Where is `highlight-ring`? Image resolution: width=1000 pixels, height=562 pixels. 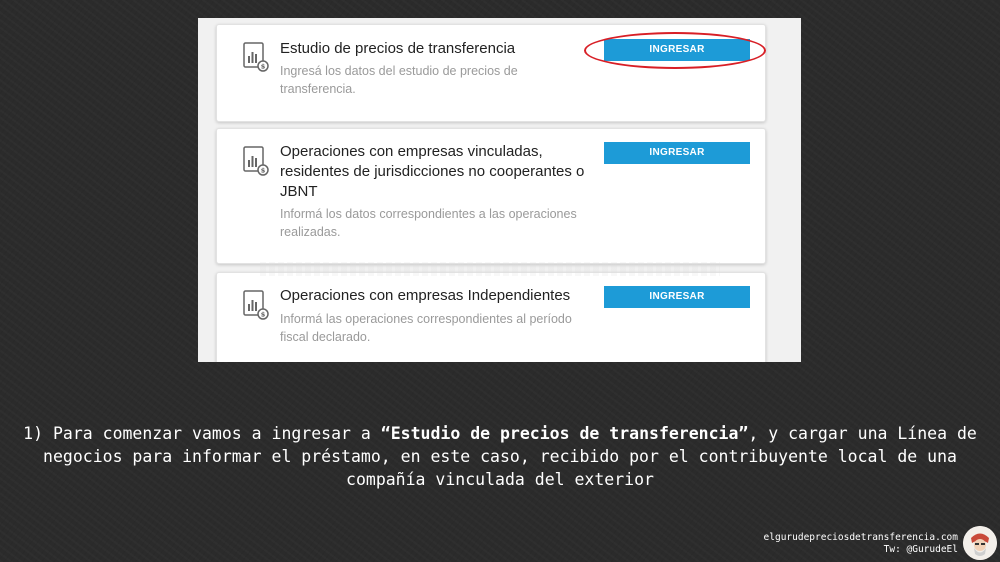 highlight-ring is located at coordinates (675, 50).